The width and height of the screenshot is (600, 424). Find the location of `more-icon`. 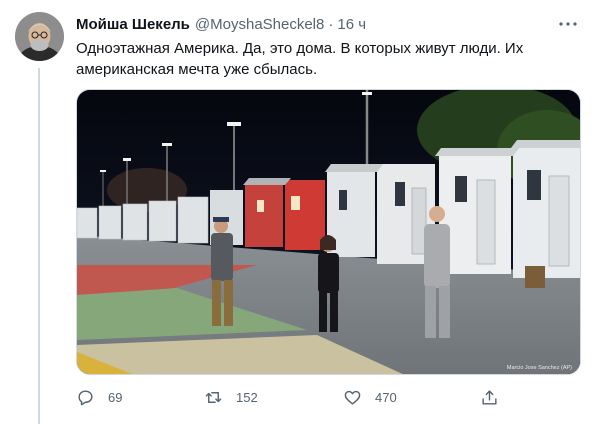

more-icon is located at coordinates (568, 24).